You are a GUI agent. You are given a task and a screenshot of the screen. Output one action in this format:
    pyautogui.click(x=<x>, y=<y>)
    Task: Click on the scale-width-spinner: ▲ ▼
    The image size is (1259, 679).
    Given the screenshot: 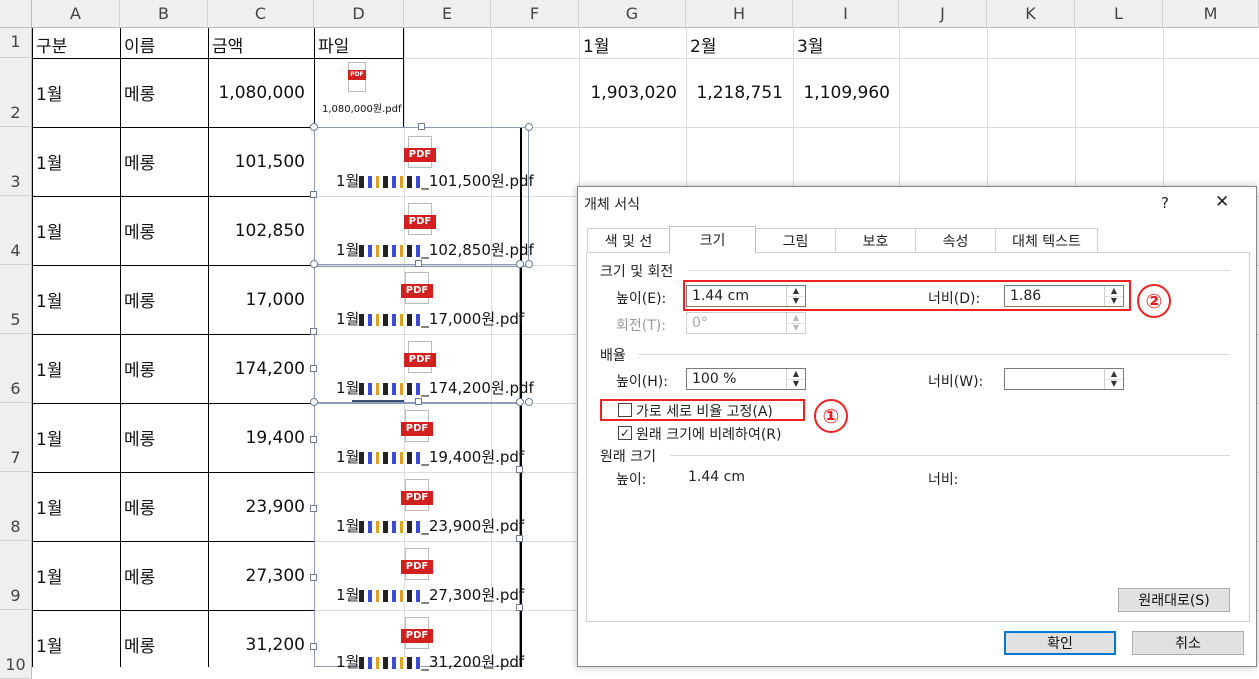 What is the action you would take?
    pyautogui.click(x=1064, y=379)
    